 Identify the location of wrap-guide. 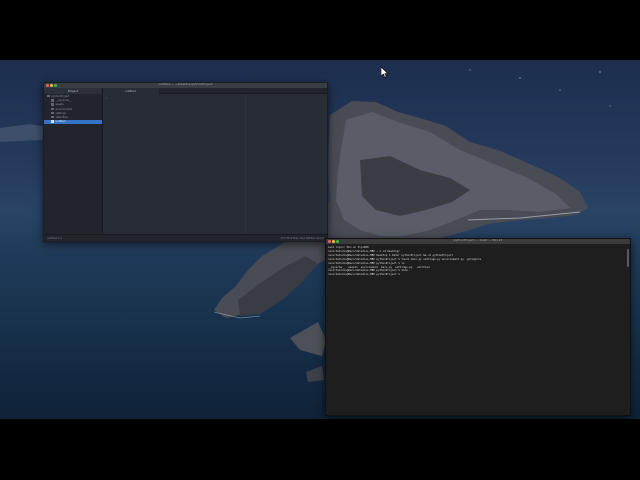
(245, 164).